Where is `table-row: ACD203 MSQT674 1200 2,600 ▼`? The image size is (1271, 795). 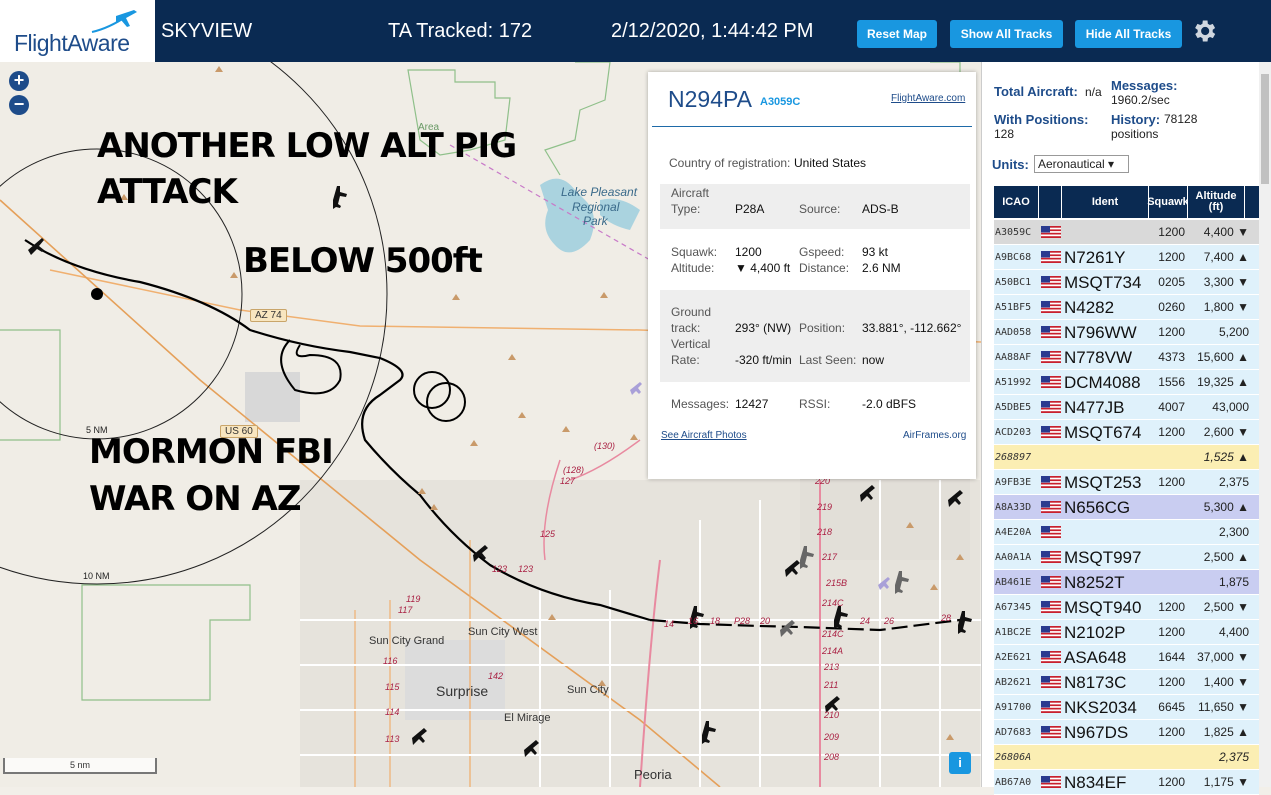 table-row: ACD203 MSQT674 1200 2,600 ▼ is located at coordinates (1126, 432).